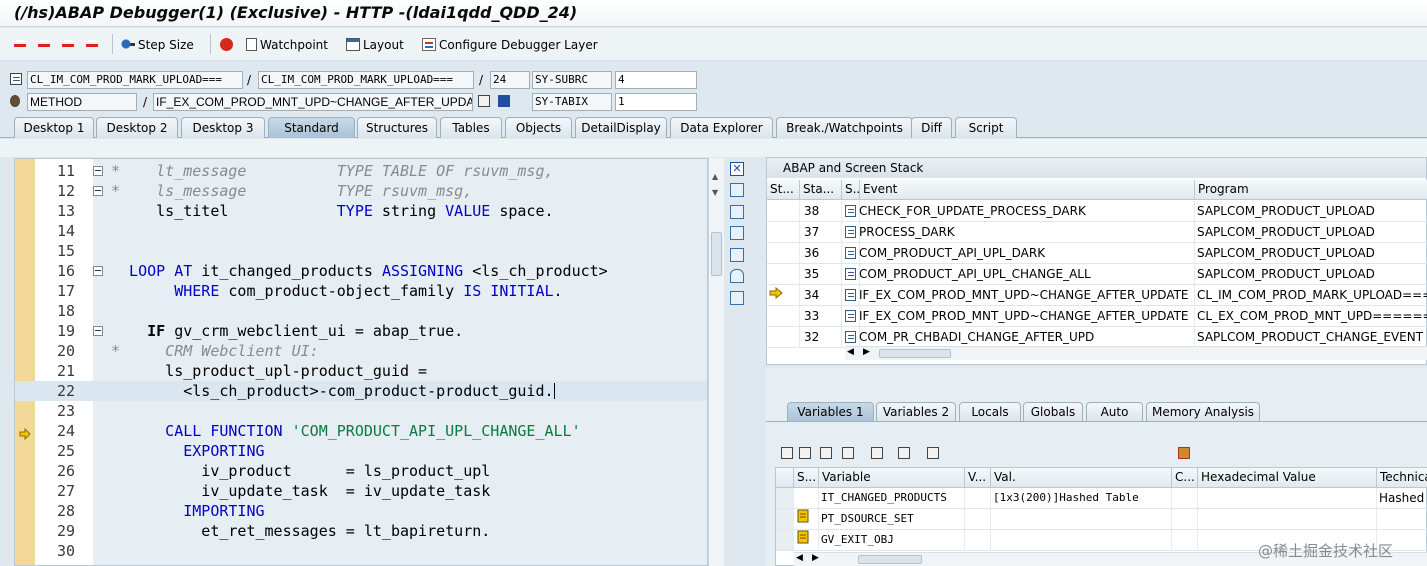 This screenshot has height=566, width=1427. I want to click on stack-program: CL_IM_COM_PROD_MARK_UPLOAD====, so click(1311, 295).